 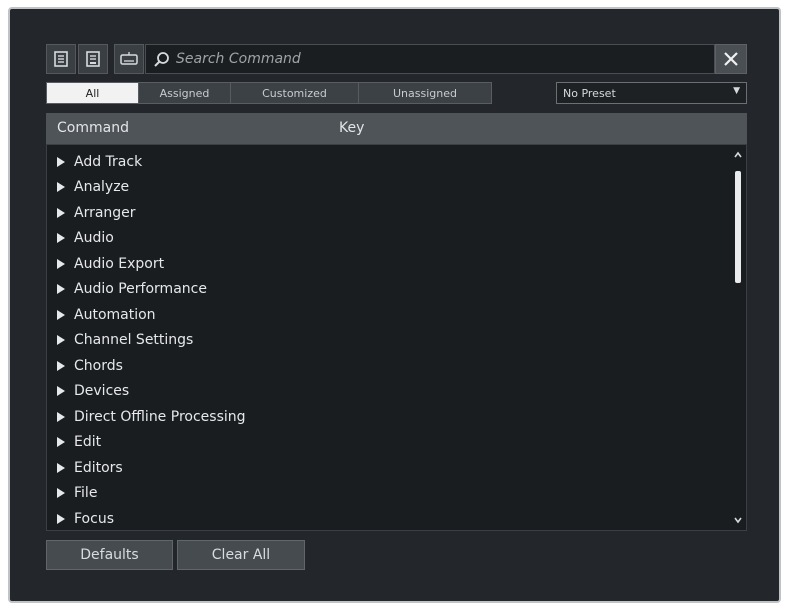 What do you see at coordinates (389, 467) in the screenshot?
I see `list-item: Editors` at bounding box center [389, 467].